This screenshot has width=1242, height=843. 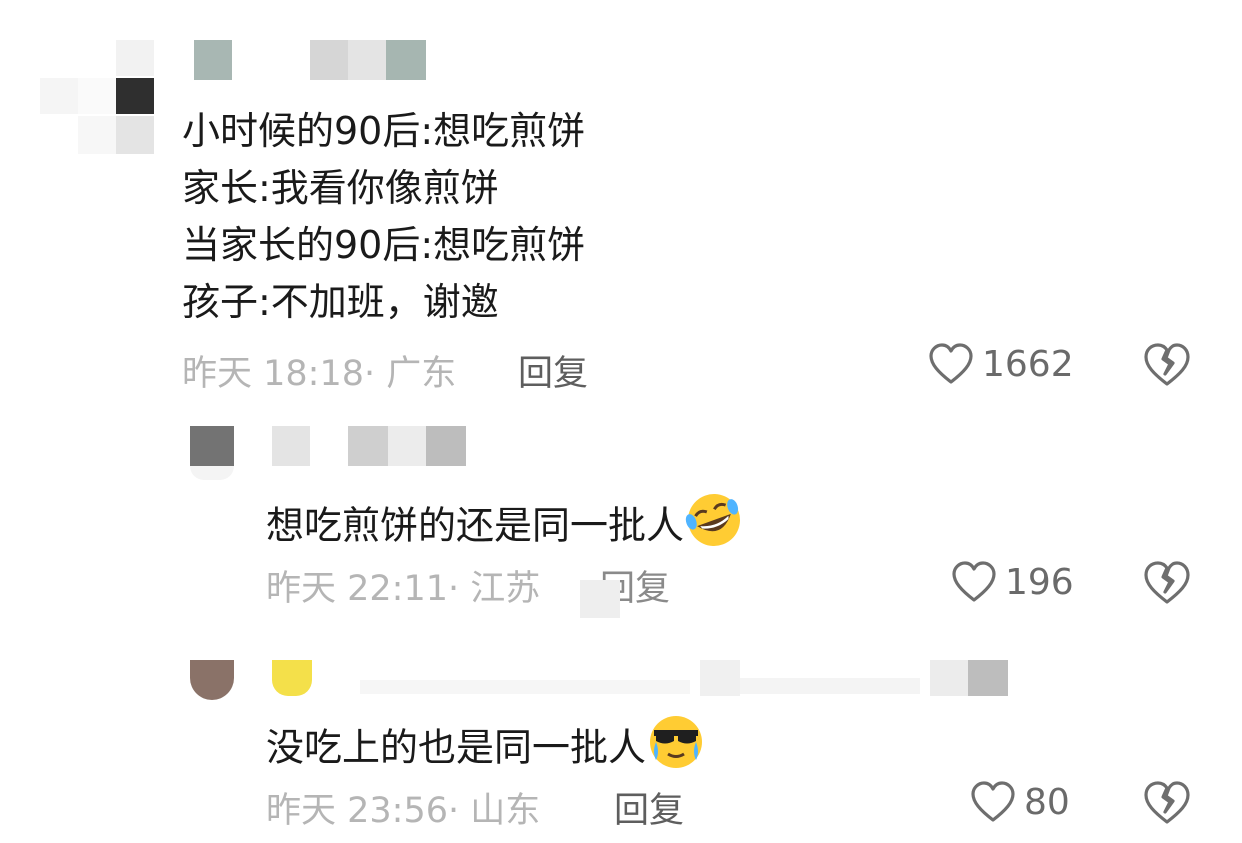 What do you see at coordinates (403, 811) in the screenshot?
I see `comment-meta: 昨天 23:56· 山东` at bounding box center [403, 811].